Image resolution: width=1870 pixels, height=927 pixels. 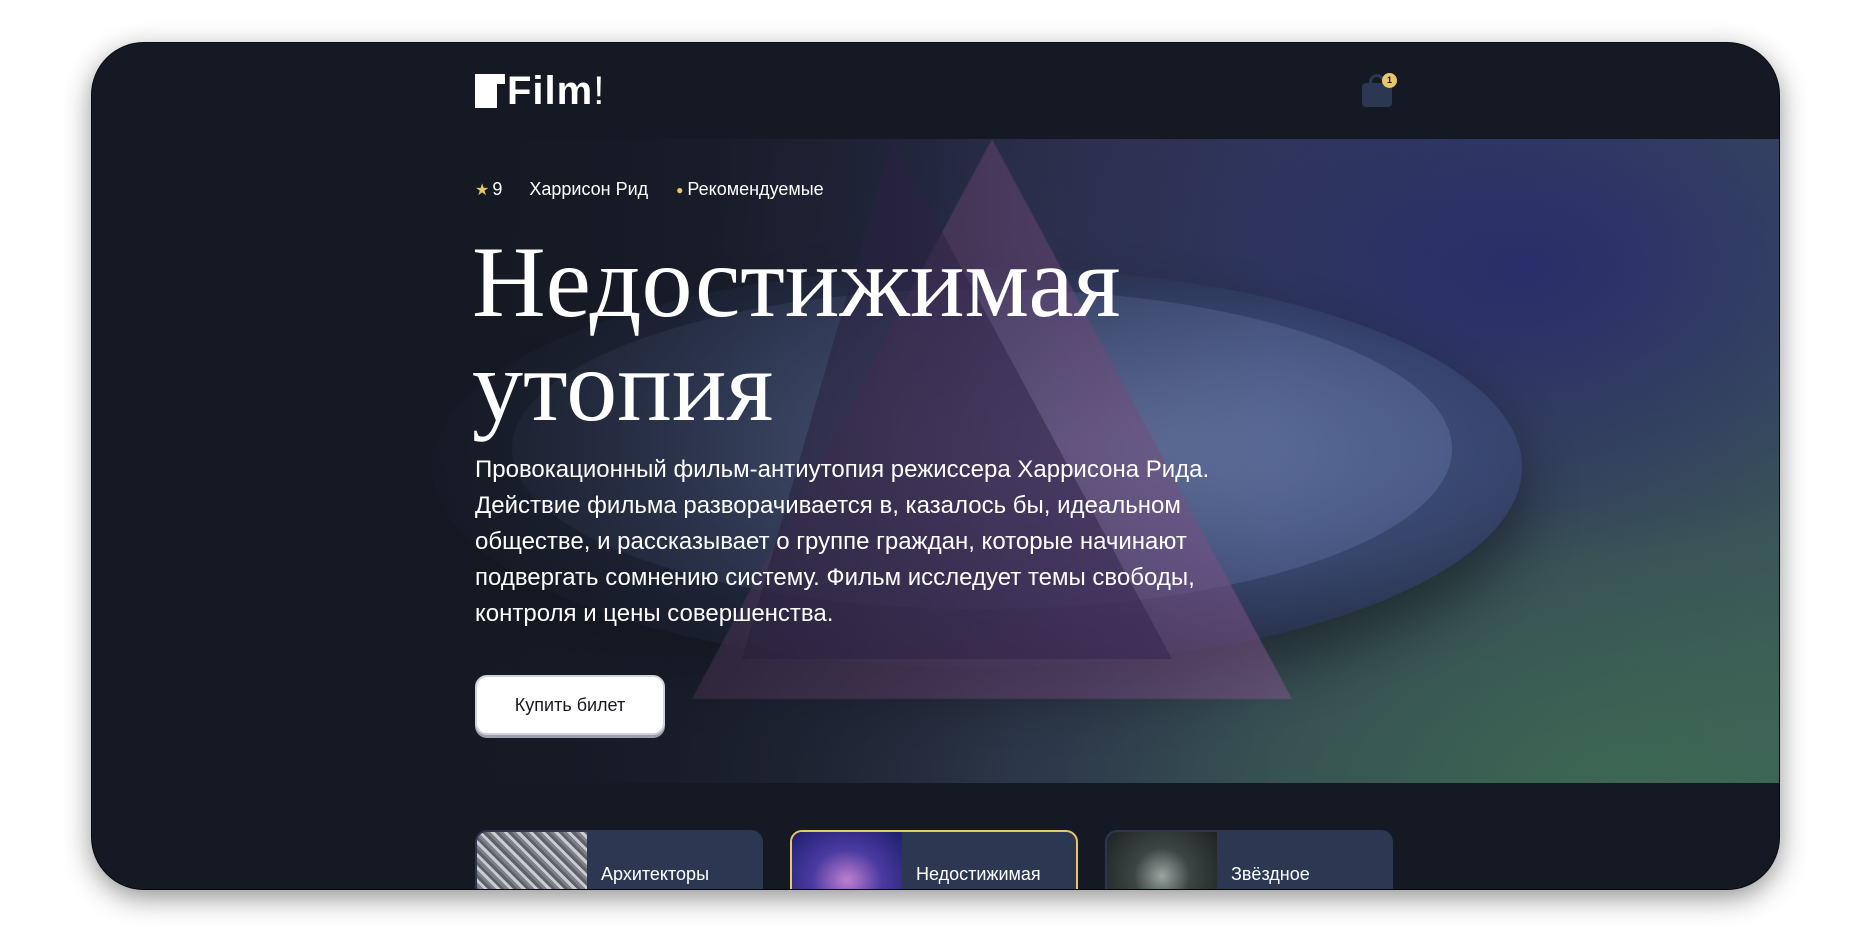 What do you see at coordinates (978, 874) in the screenshot?
I see `movie-card-title: Недостижимая` at bounding box center [978, 874].